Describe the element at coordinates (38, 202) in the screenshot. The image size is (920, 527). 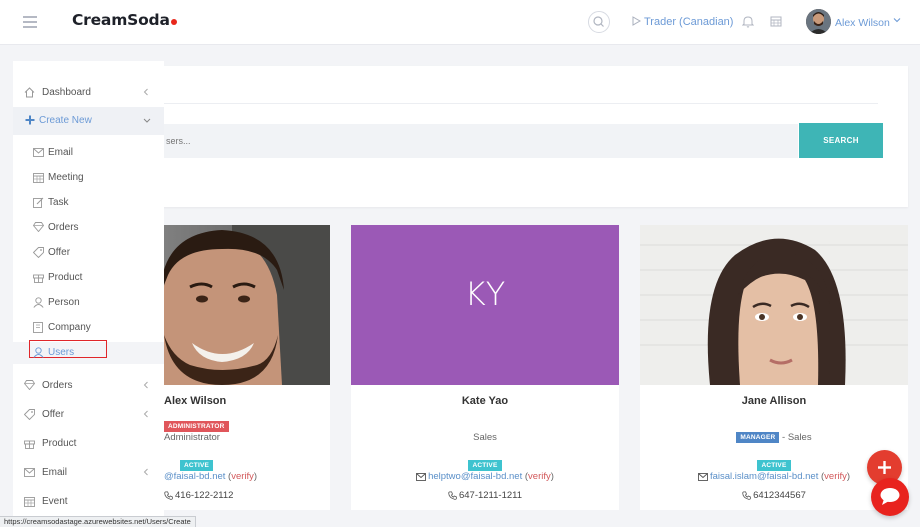
I see `edit-icon` at that location.